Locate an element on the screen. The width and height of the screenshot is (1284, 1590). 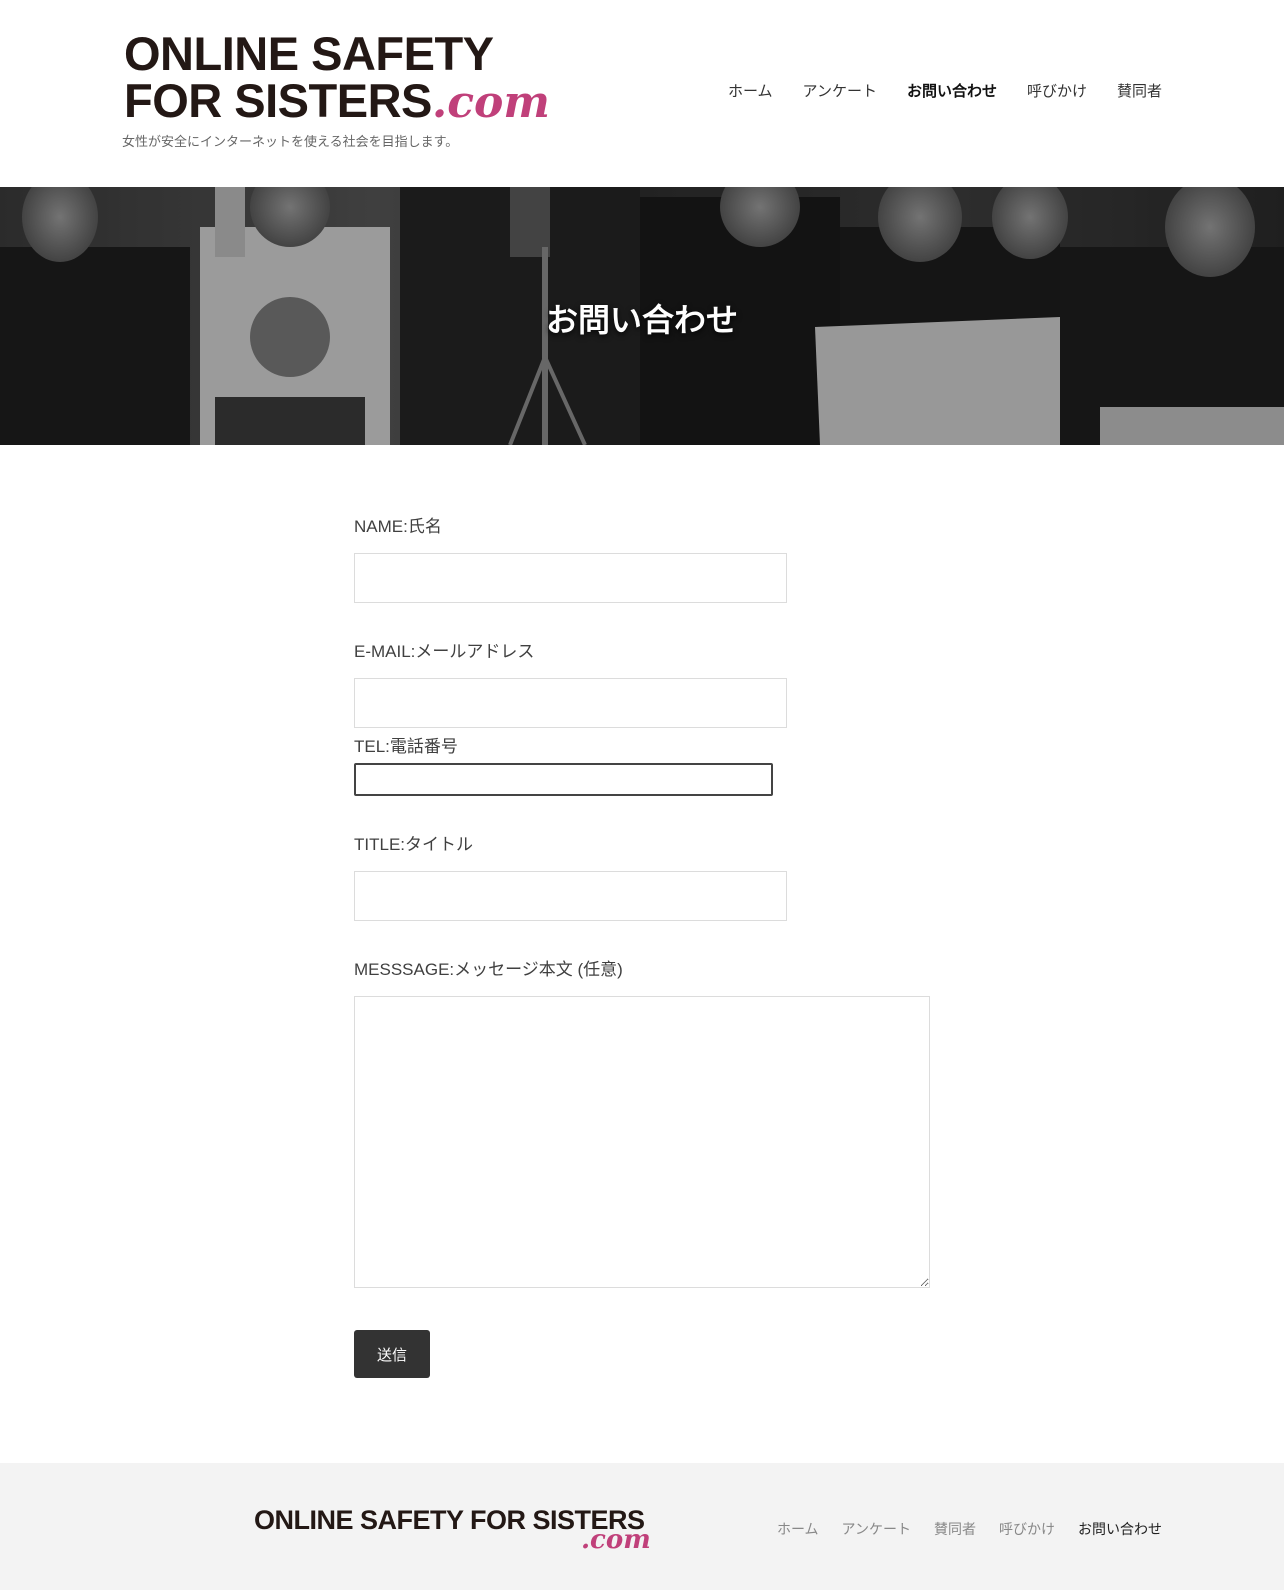
footer-logo-com: .com is located at coordinates (616, 1540).